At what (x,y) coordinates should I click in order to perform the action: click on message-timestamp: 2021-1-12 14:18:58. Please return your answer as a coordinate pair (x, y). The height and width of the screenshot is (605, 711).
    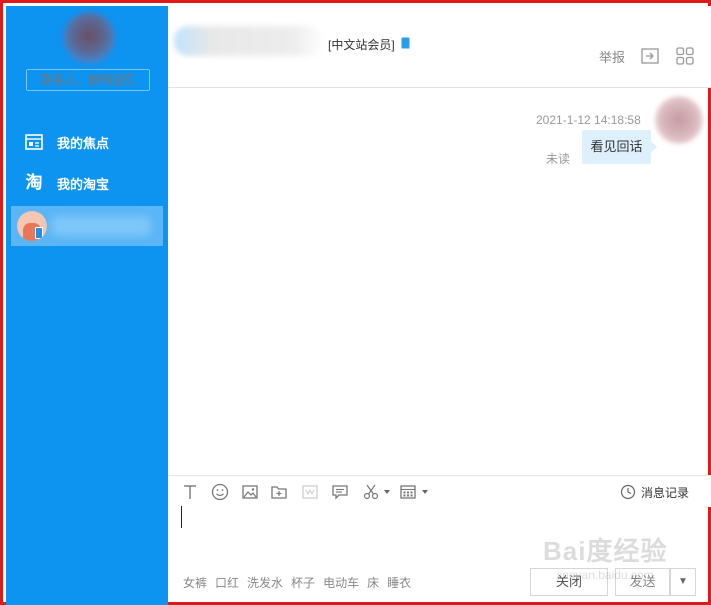
    Looking at the image, I should click on (588, 120).